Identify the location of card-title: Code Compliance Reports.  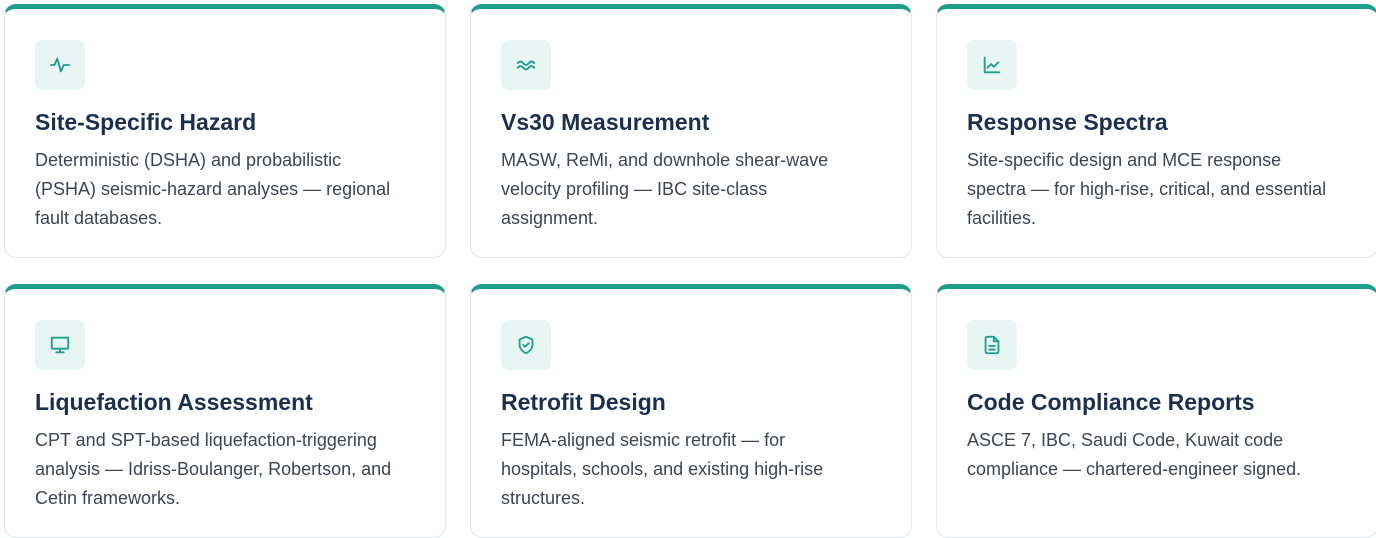
(1111, 402).